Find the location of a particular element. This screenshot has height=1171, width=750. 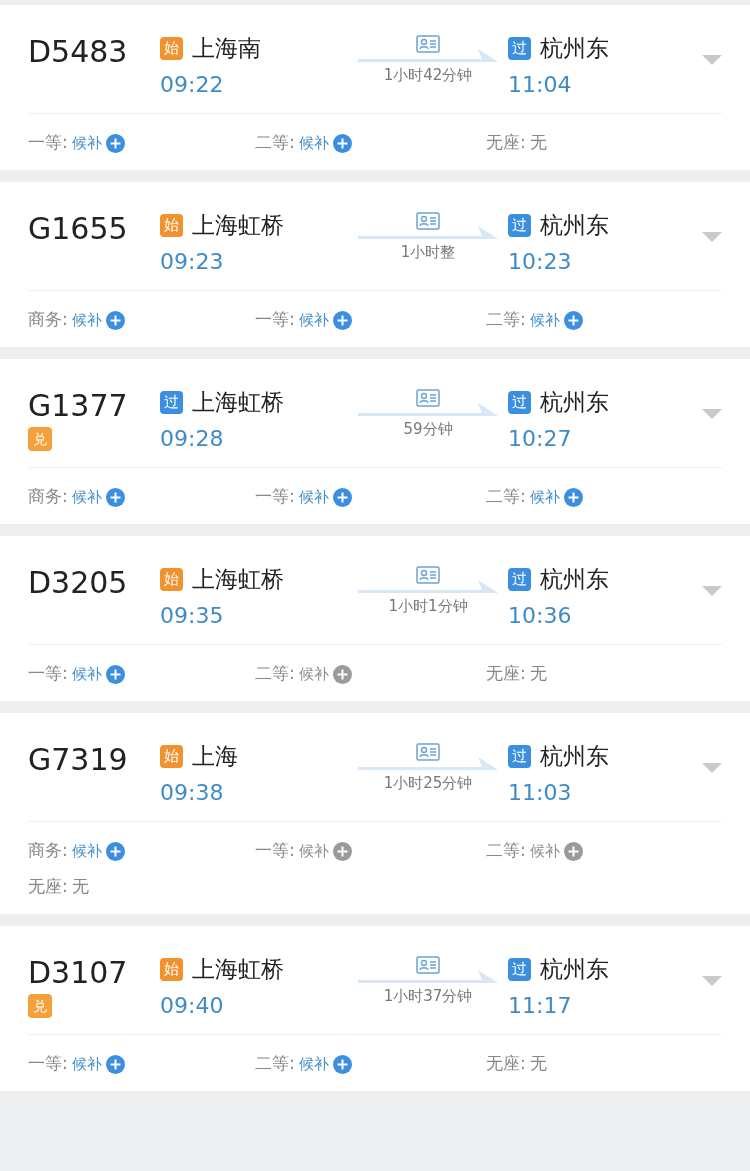

duration-text: 59分钟 is located at coordinates (428, 429).